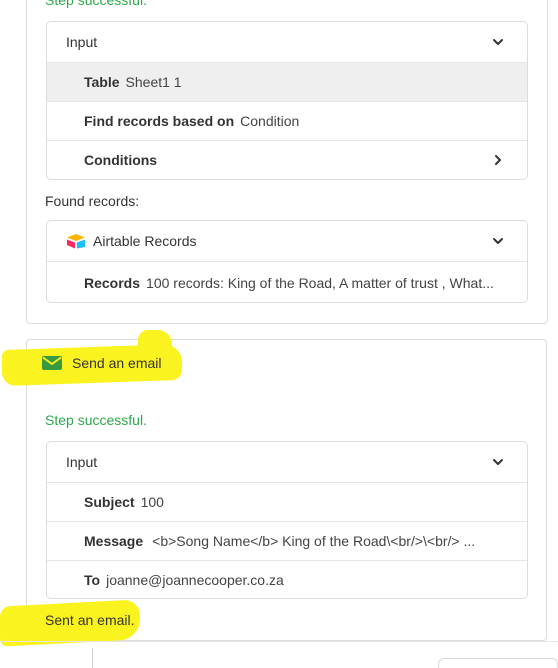 Image resolution: width=558 pixels, height=668 pixels. I want to click on found-records-label: Found records:, so click(92, 201).